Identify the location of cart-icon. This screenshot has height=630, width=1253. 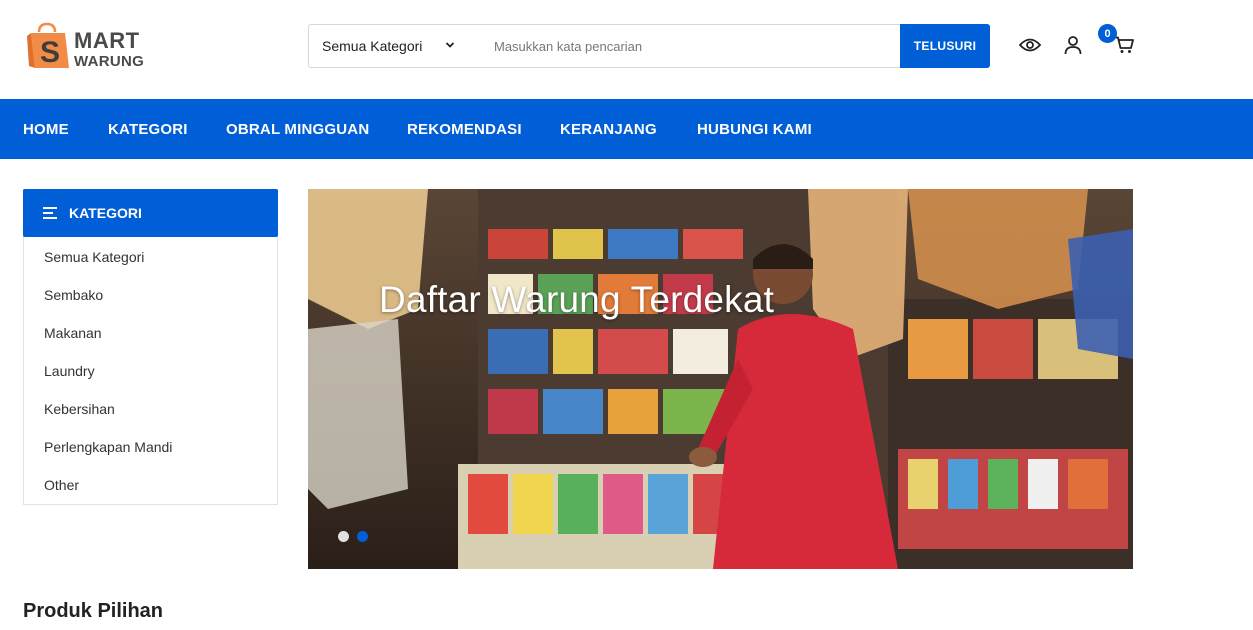
(1124, 44).